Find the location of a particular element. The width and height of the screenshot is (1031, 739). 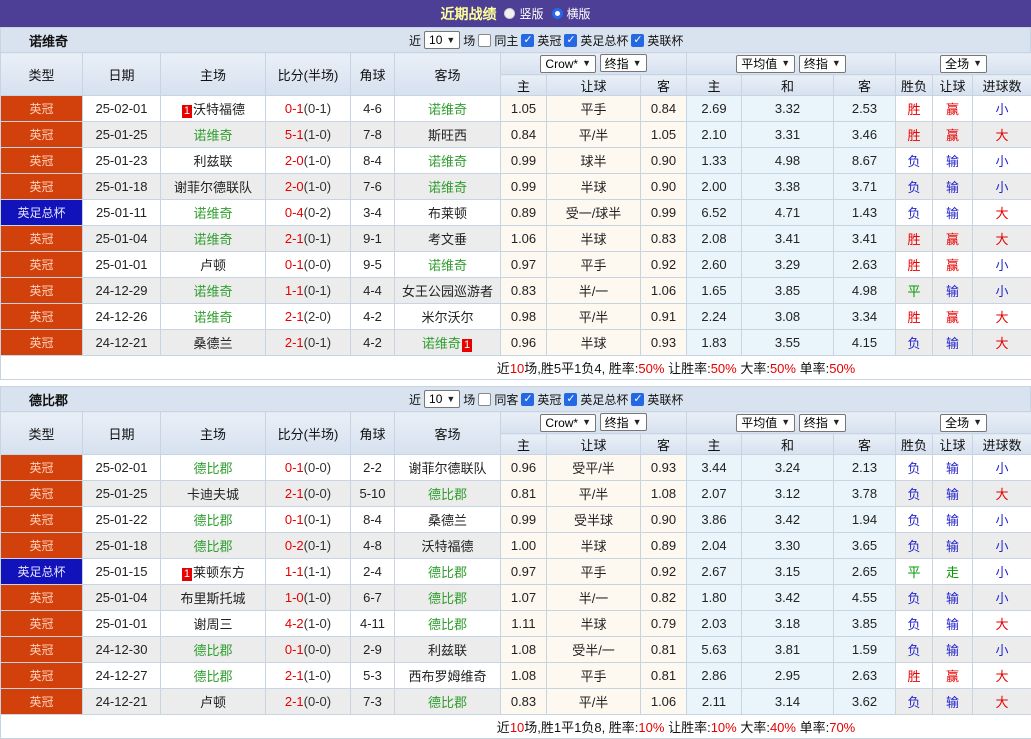

layout-radio-vertical: 竖版 is located at coordinates (523, 13).